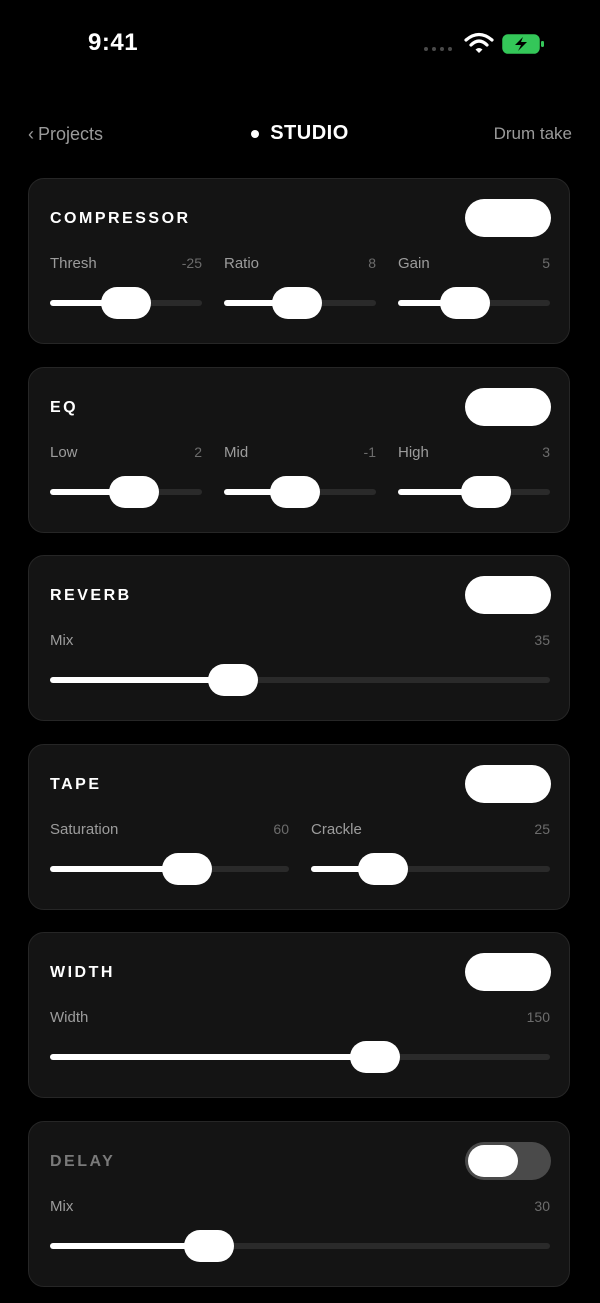 The width and height of the screenshot is (600, 1303). Describe the element at coordinates (542, 1206) in the screenshot. I see `param-value: 30` at that location.